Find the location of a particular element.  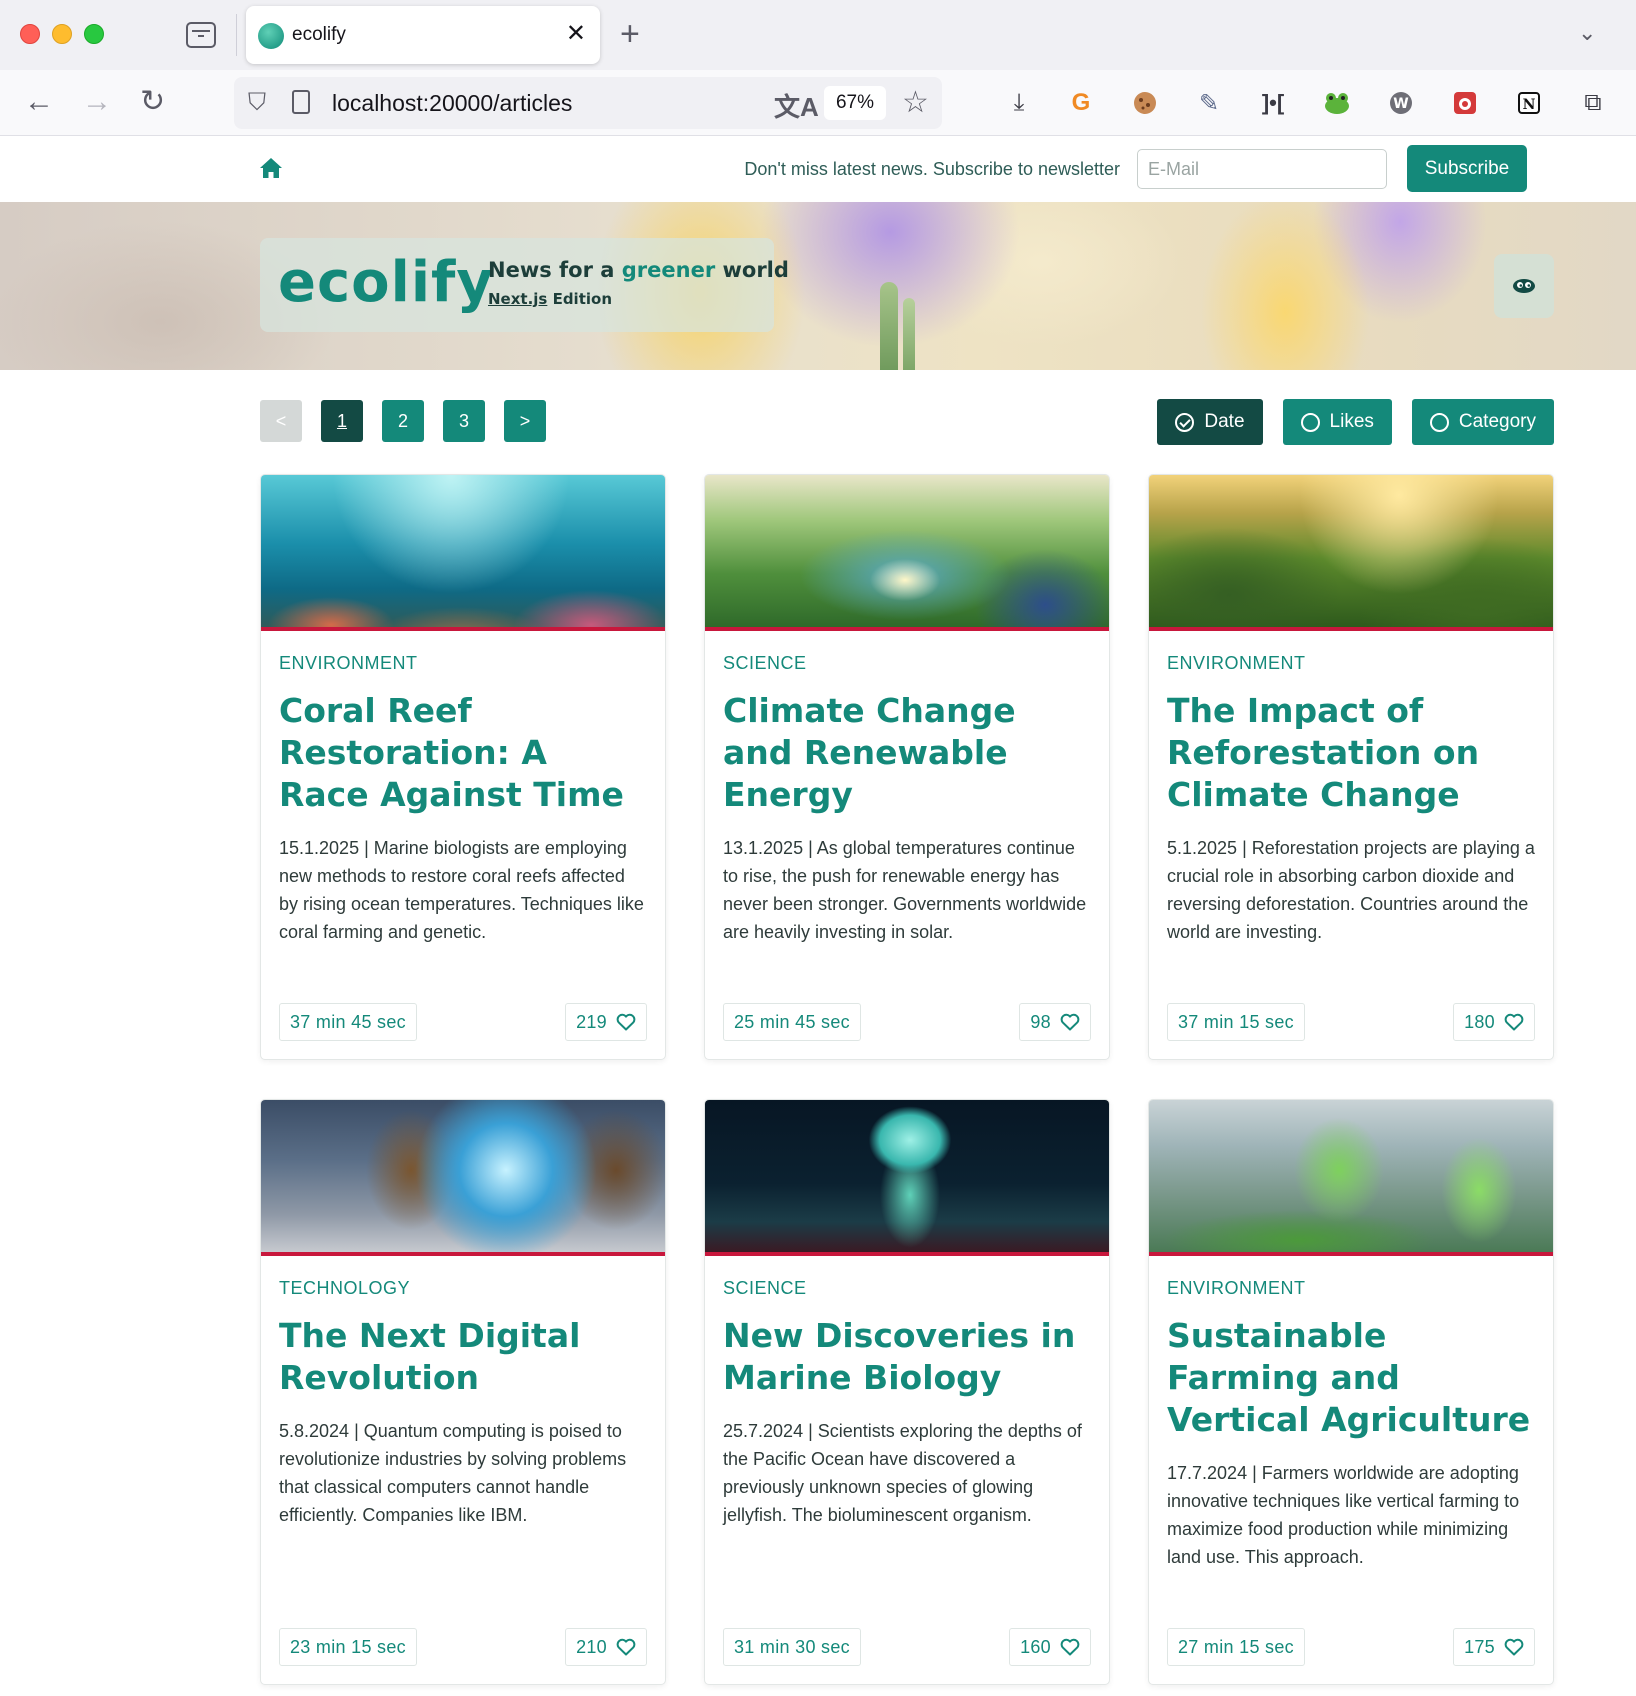

article-image-jellyfish is located at coordinates (907, 1178).